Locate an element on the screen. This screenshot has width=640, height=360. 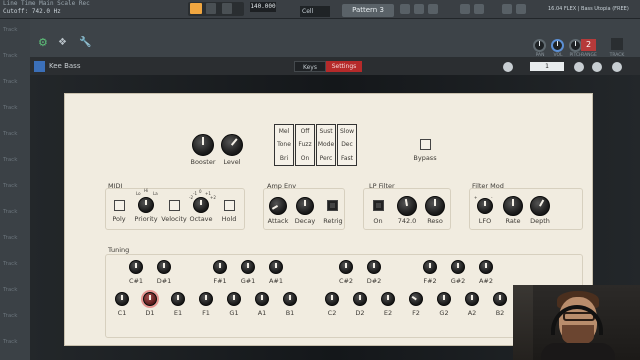
plugin-icon: ⚙ is located at coordinates (44, 43).